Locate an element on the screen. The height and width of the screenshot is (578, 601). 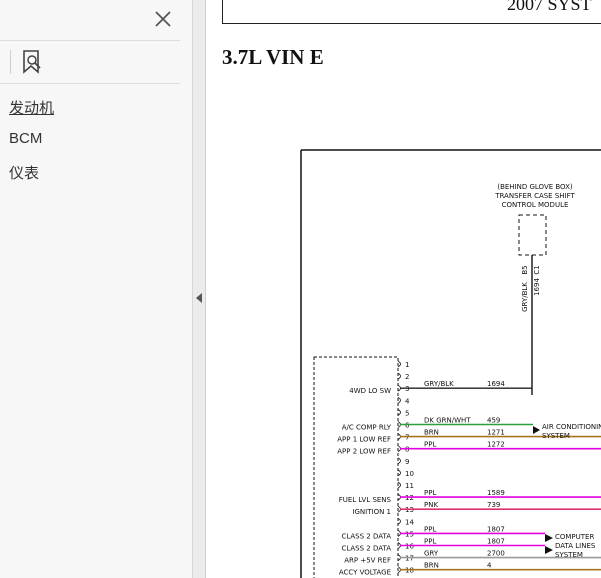
pin-number: 4 is located at coordinates (407, 401).